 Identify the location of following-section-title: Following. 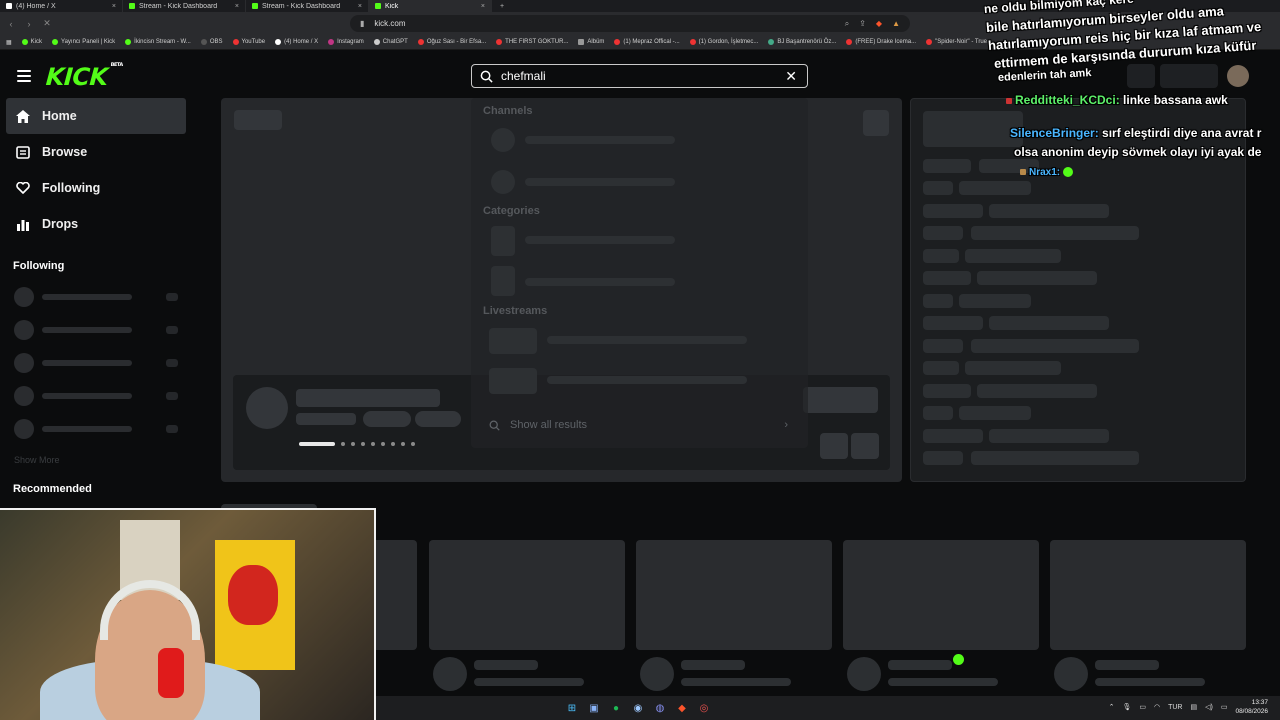
(39, 266).